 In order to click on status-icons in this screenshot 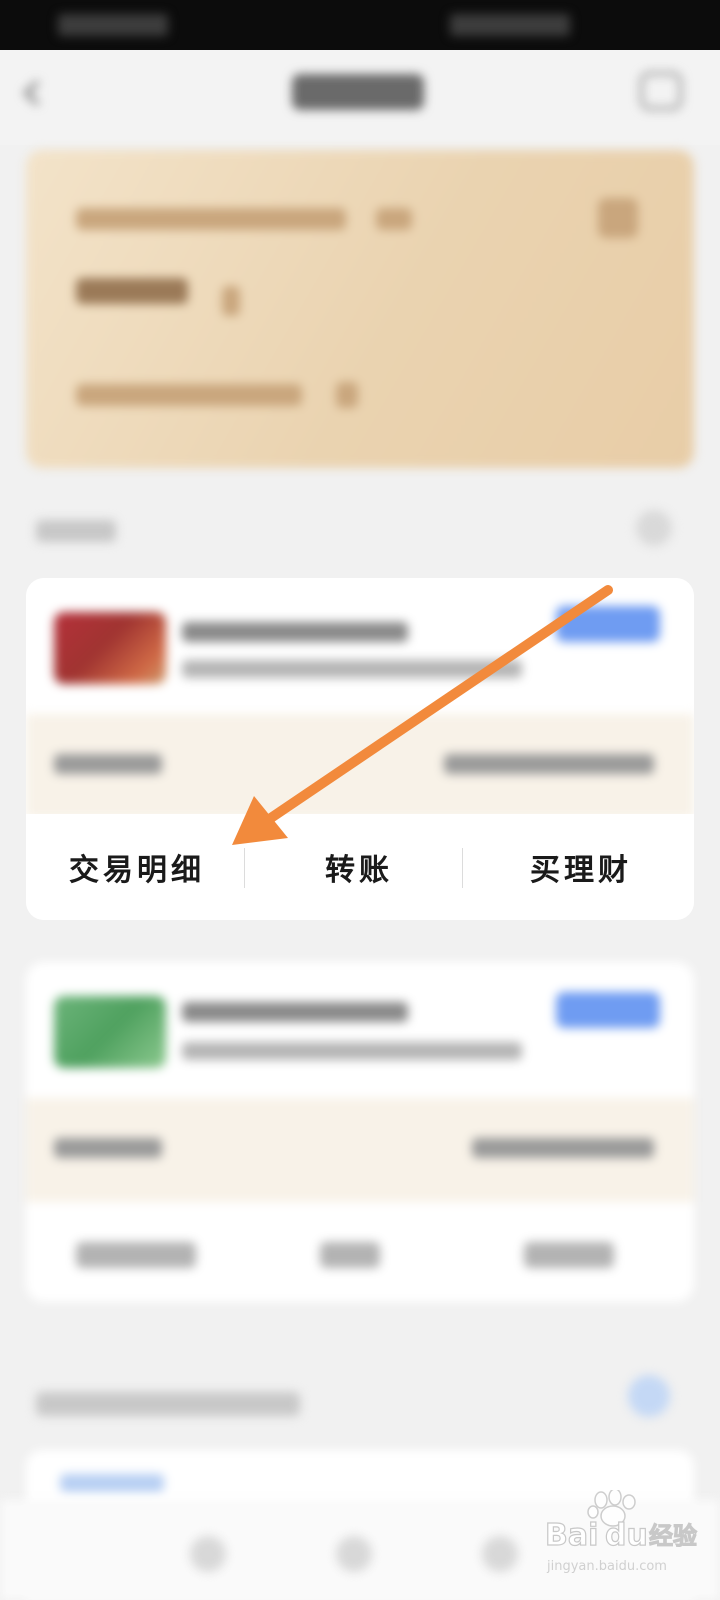, I will do `click(510, 25)`.